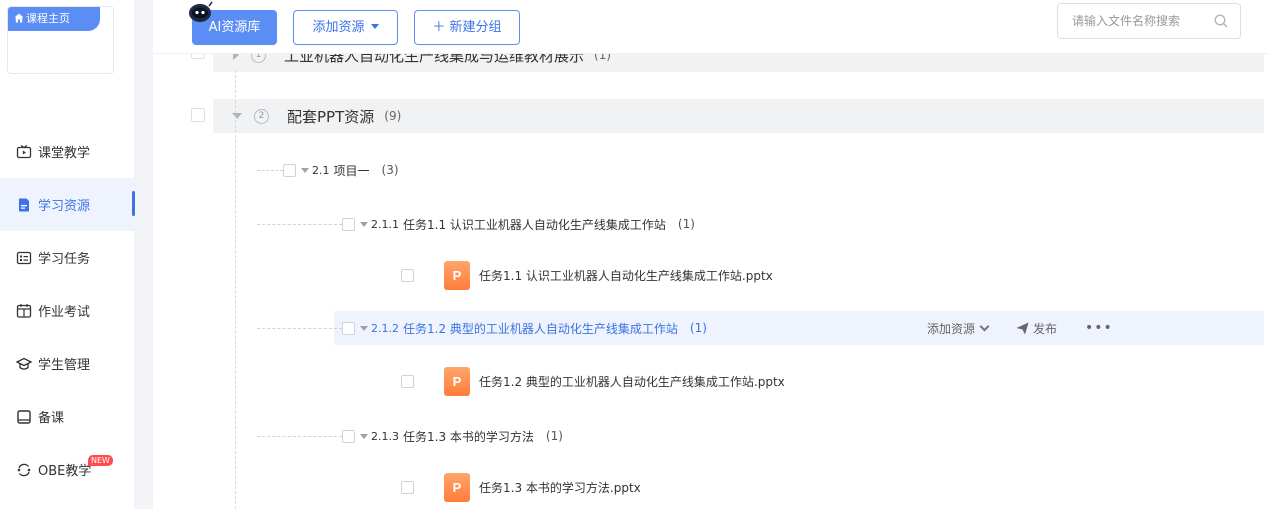 This screenshot has height=509, width=1269. Describe the element at coordinates (534, 224) in the screenshot. I see `node-title: 任务1.1 认识工业机器人自动化生产线集成工作站` at that location.